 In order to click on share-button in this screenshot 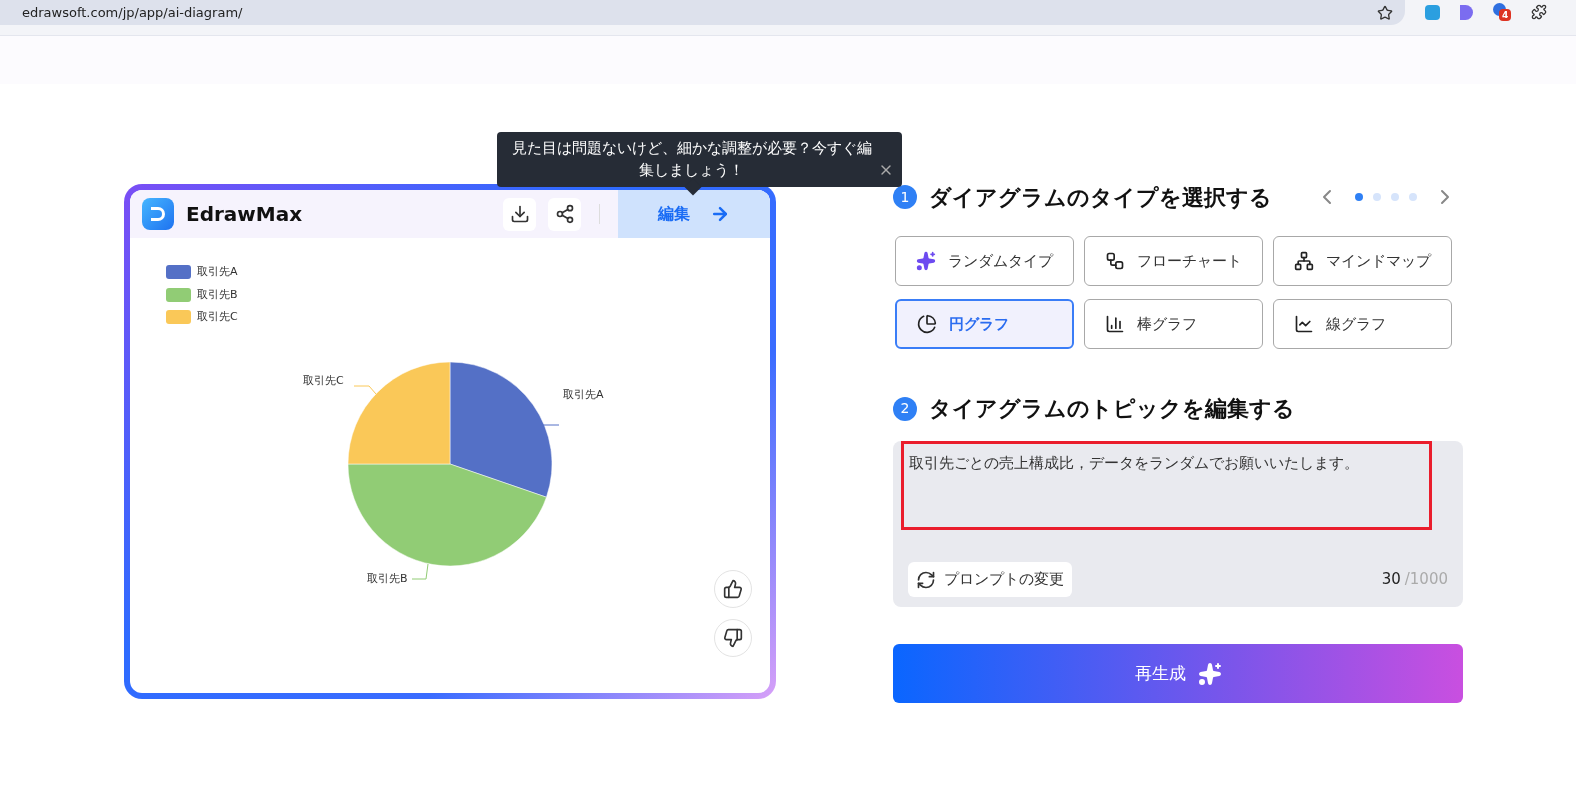, I will do `click(564, 214)`.